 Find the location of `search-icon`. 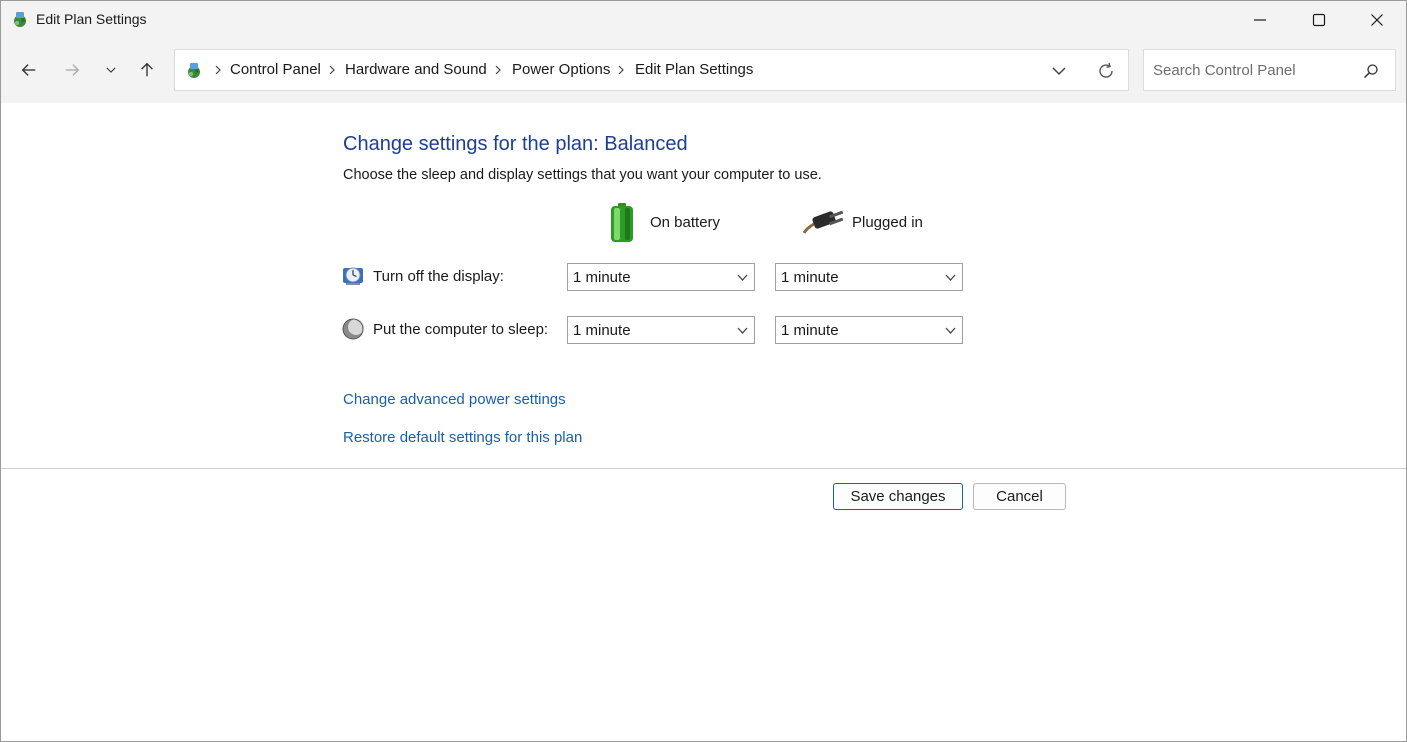

search-icon is located at coordinates (1371, 71).